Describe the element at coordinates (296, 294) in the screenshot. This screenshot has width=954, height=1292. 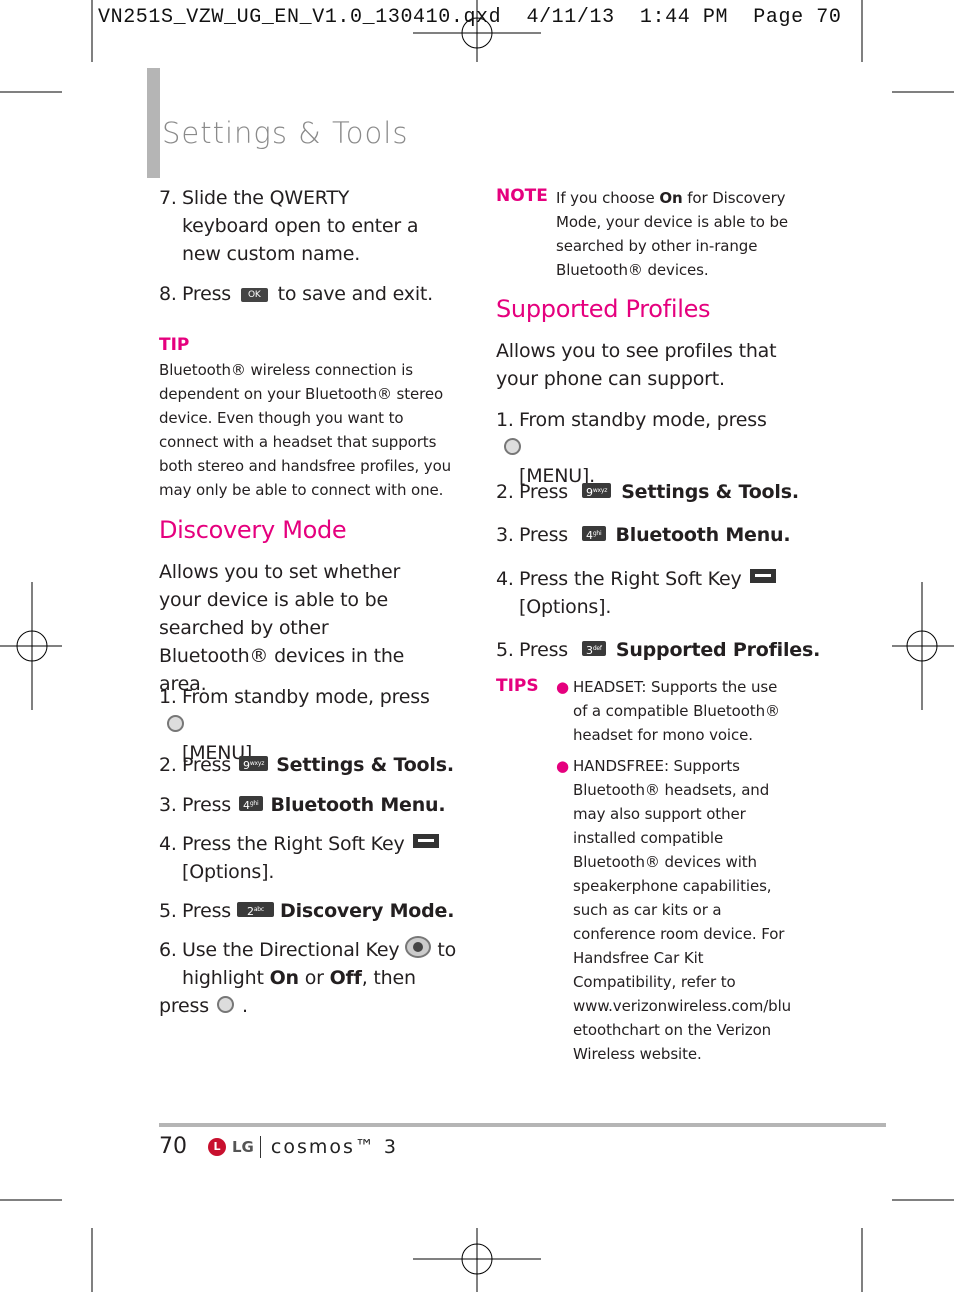
I see `step-8: 8. Press OK to save and exit.` at that location.